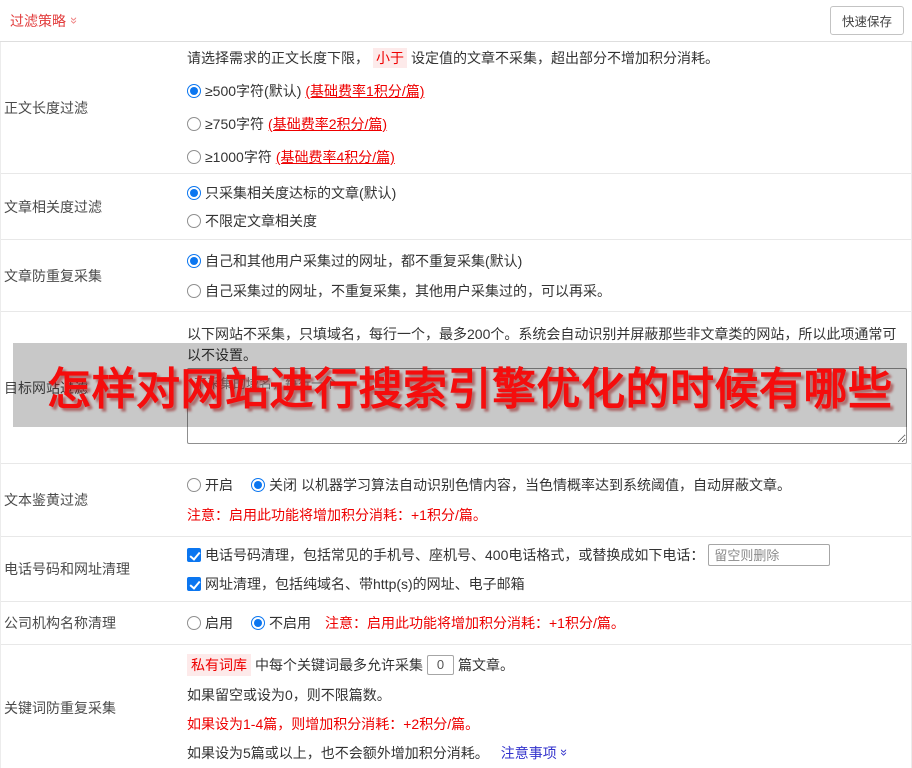  I want to click on fee-note: (基础费率4积分/篇), so click(335, 157).